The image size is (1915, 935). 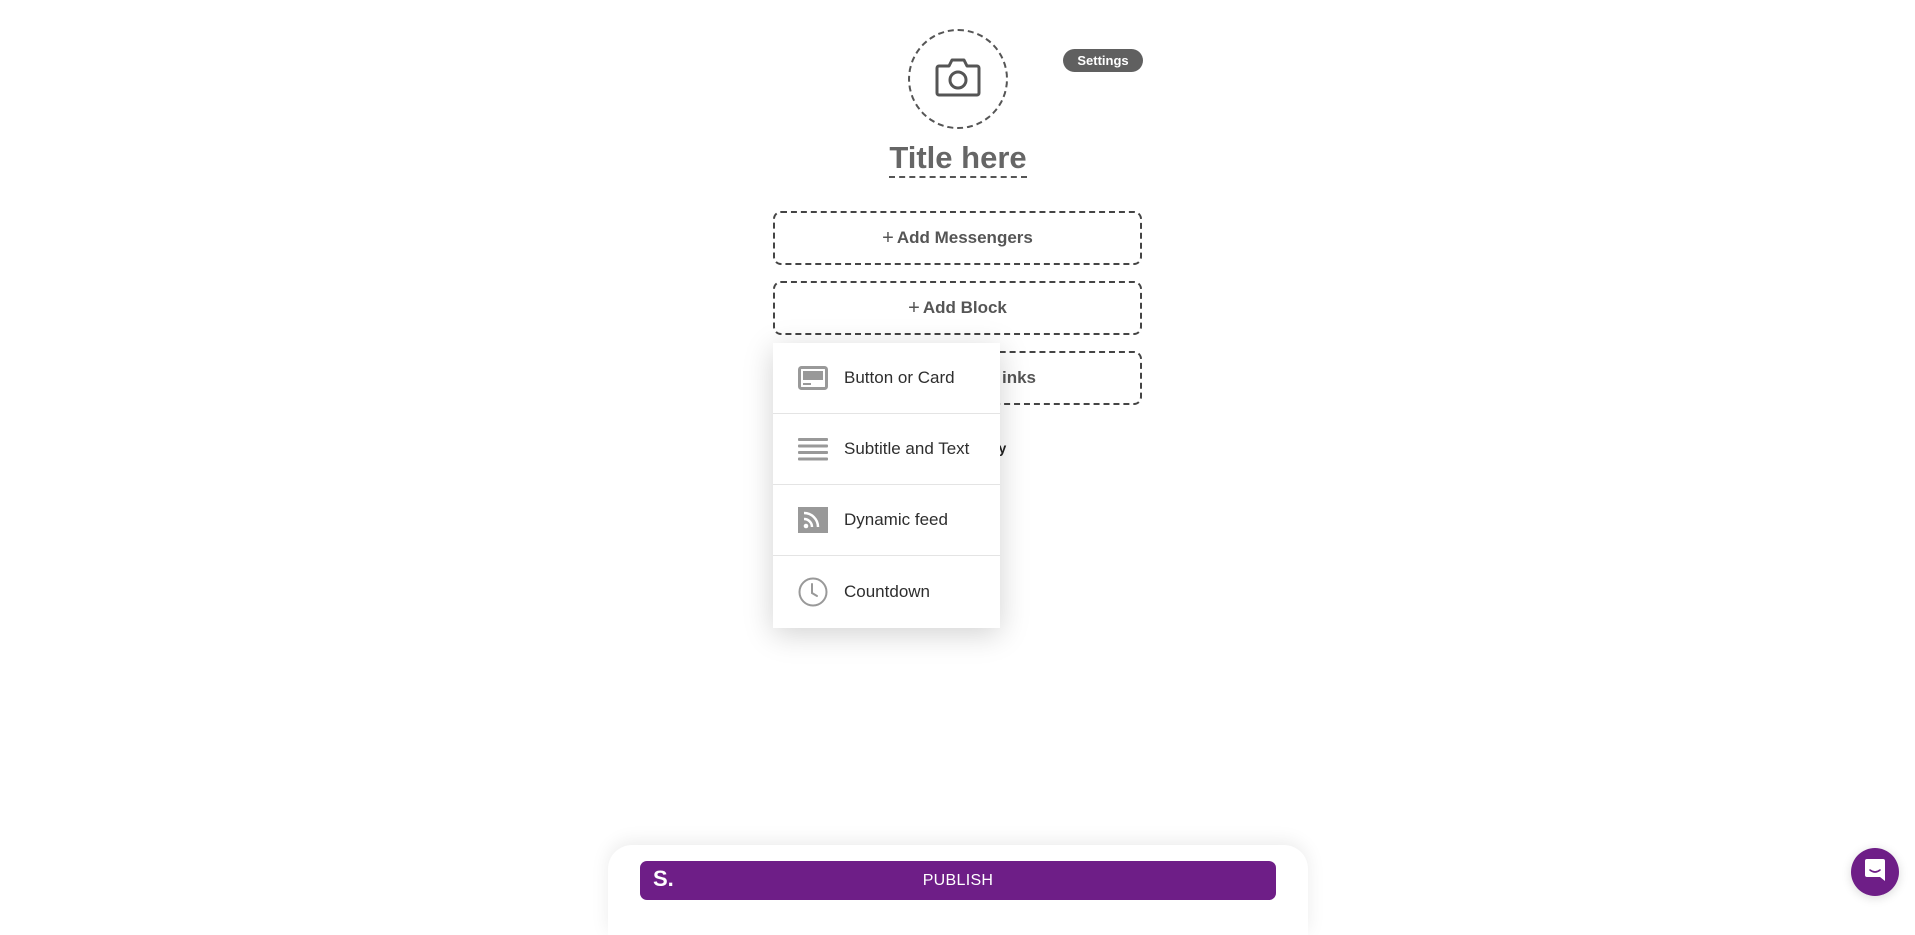 I want to click on publish-label: PUBLISH, so click(x=958, y=880).